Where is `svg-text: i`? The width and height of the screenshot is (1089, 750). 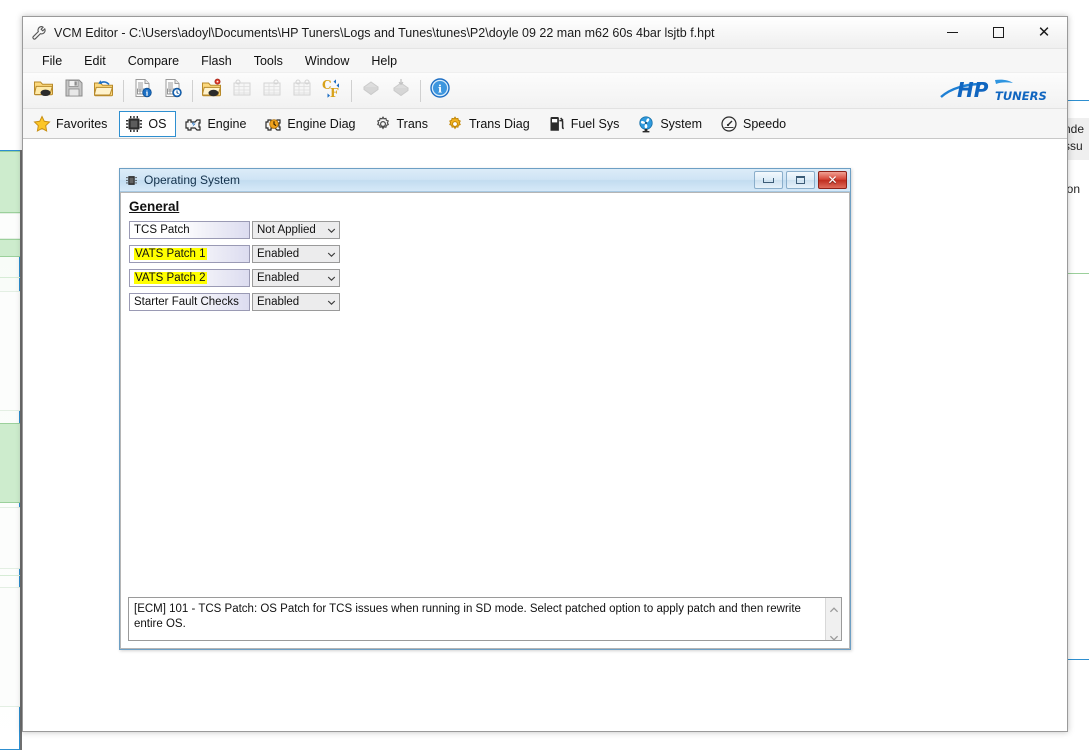 svg-text: i is located at coordinates (440, 90).